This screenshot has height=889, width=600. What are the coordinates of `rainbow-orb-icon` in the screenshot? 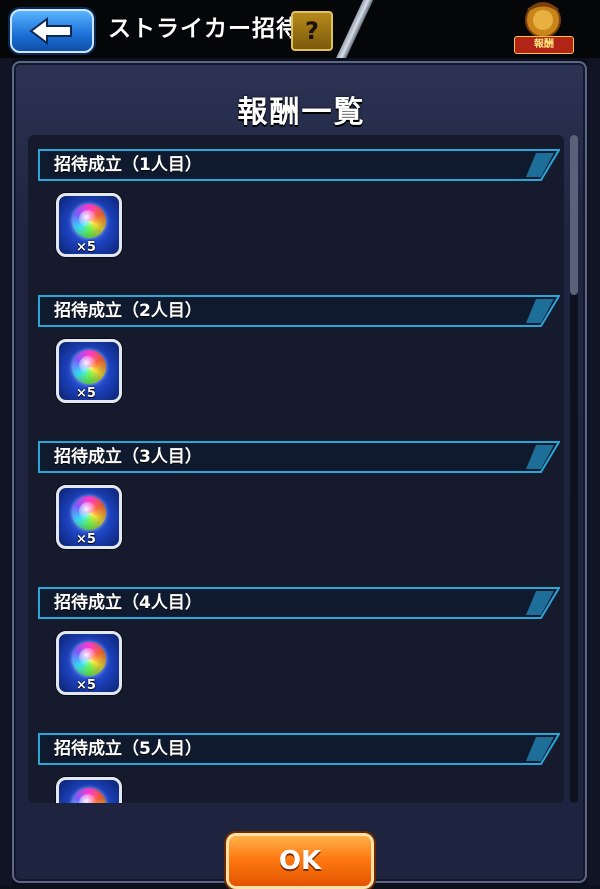 It's located at (89, 790).